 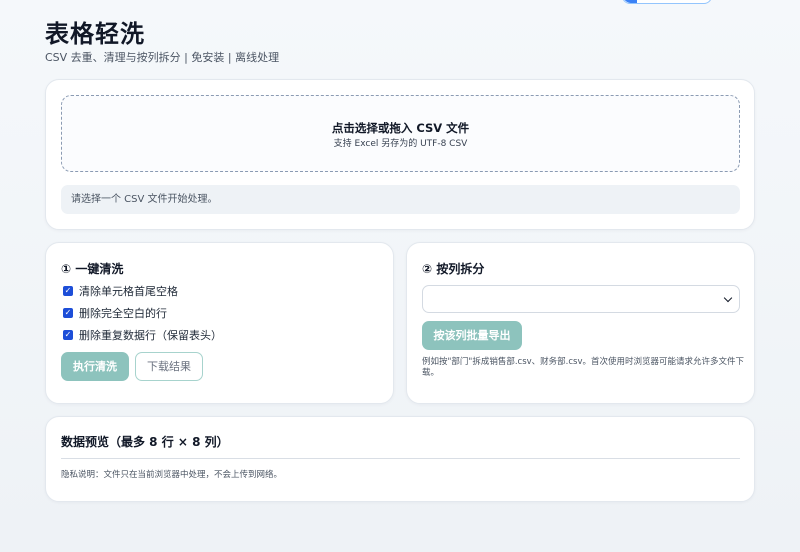 What do you see at coordinates (92, 269) in the screenshot?
I see `clean-heading: ① 一键清洗` at bounding box center [92, 269].